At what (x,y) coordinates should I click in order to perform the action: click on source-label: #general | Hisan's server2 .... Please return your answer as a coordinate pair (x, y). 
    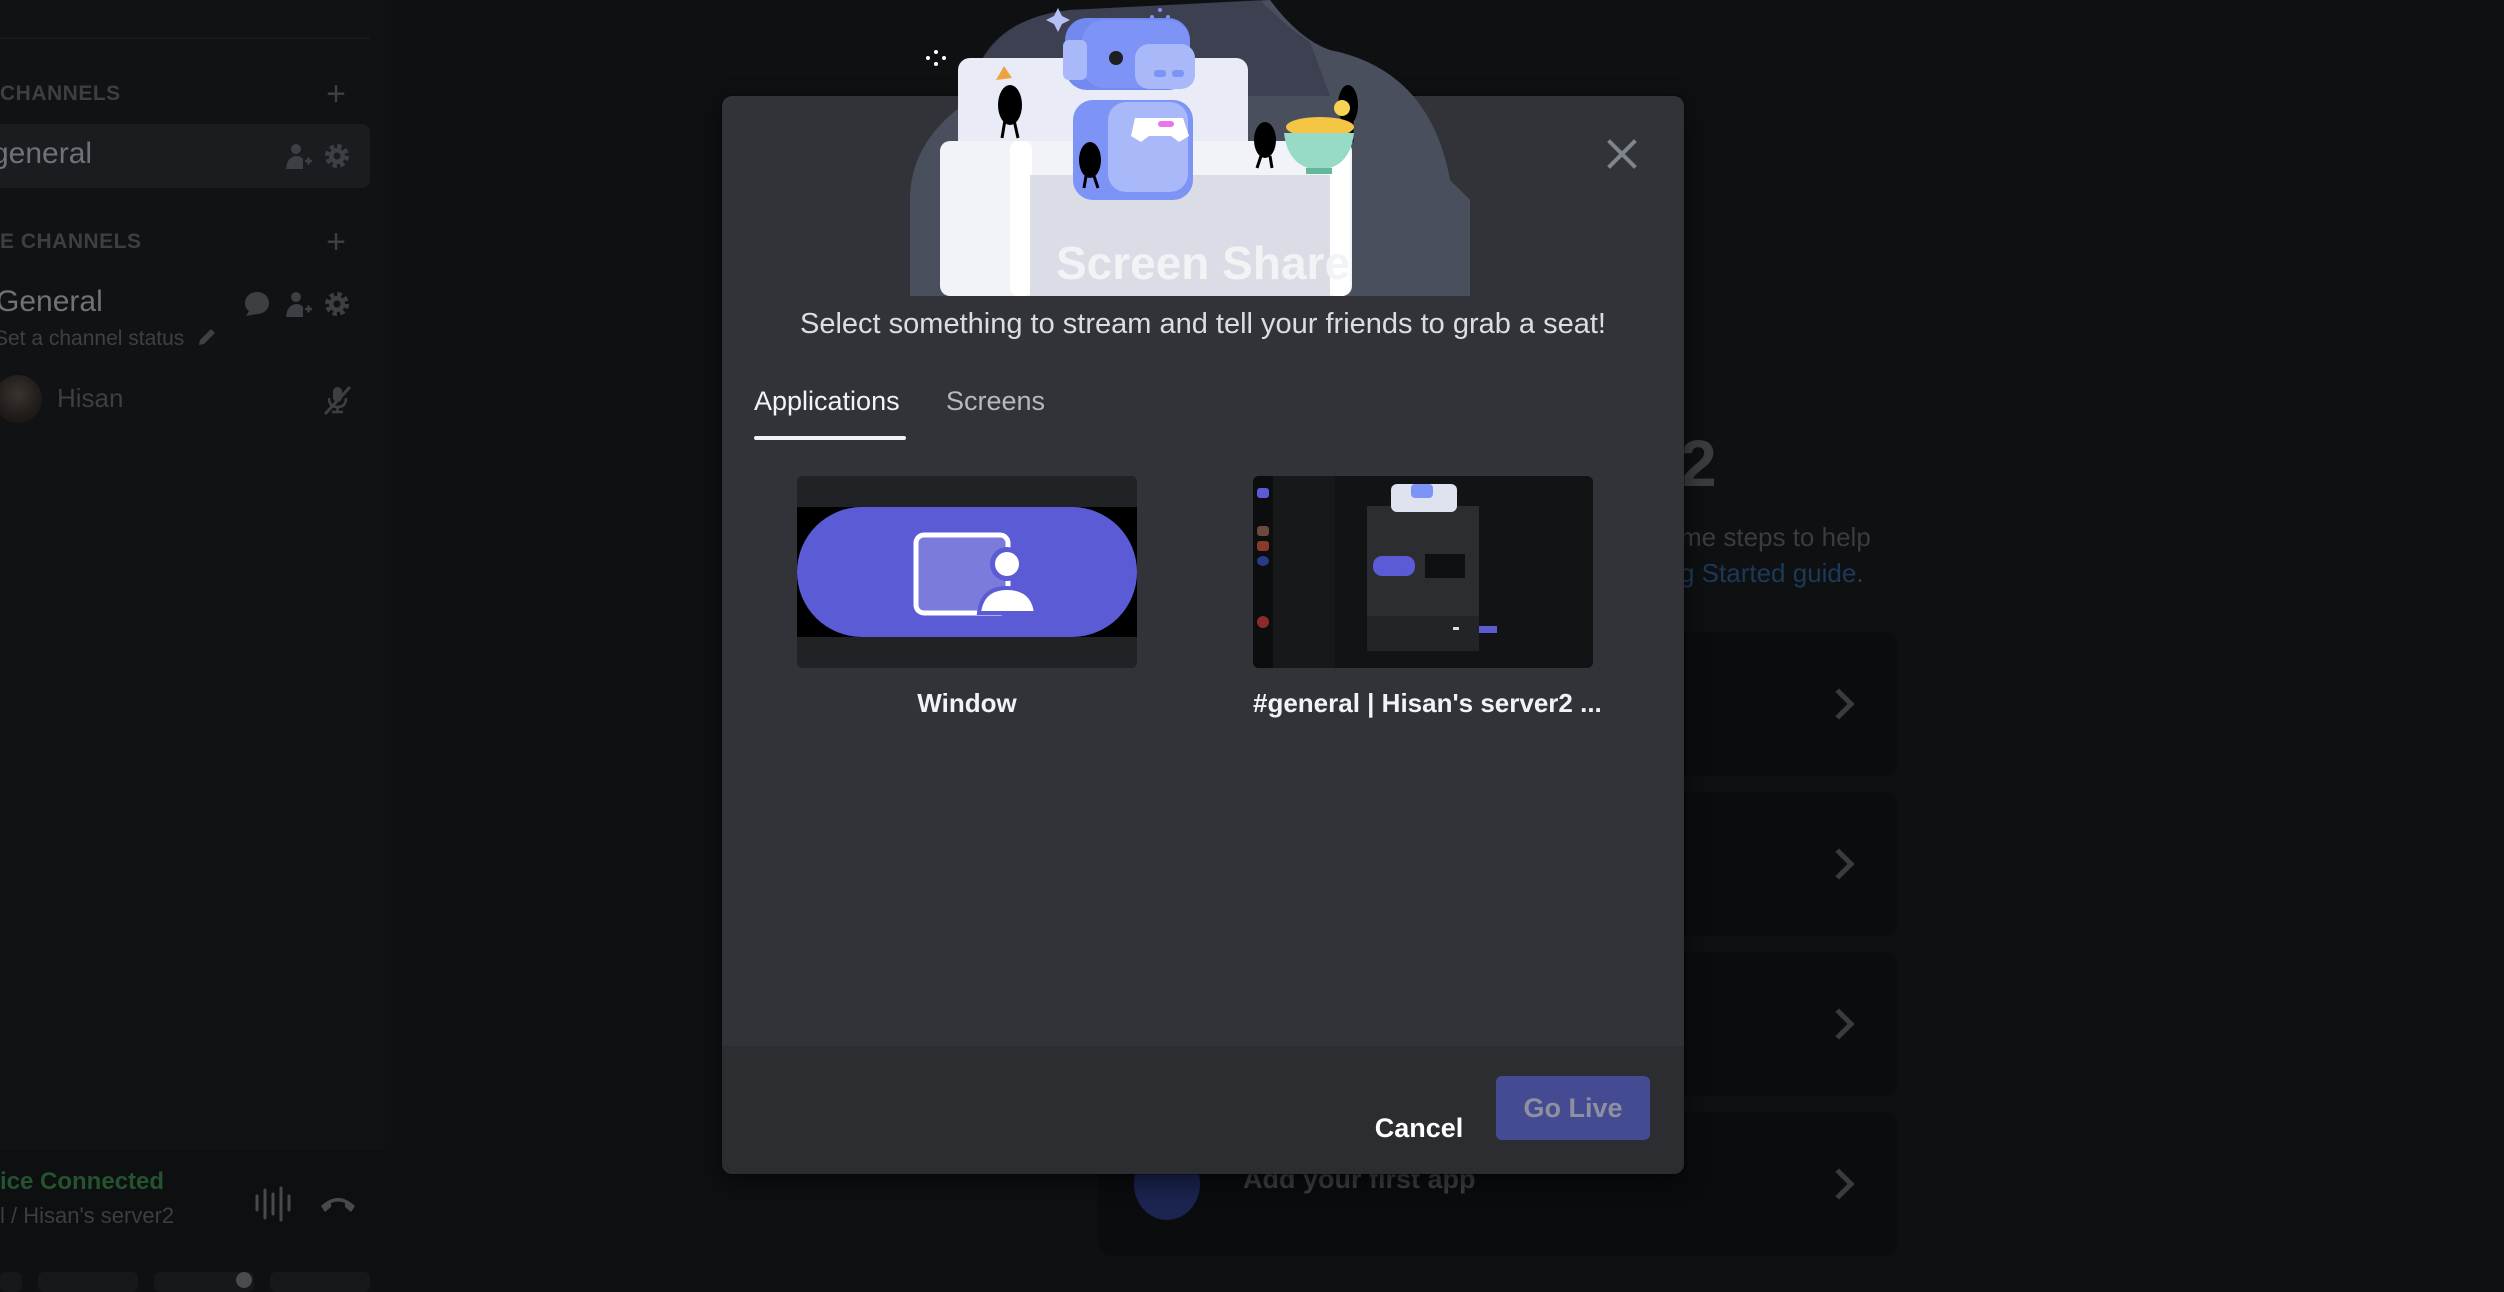
    Looking at the image, I should click on (1423, 703).